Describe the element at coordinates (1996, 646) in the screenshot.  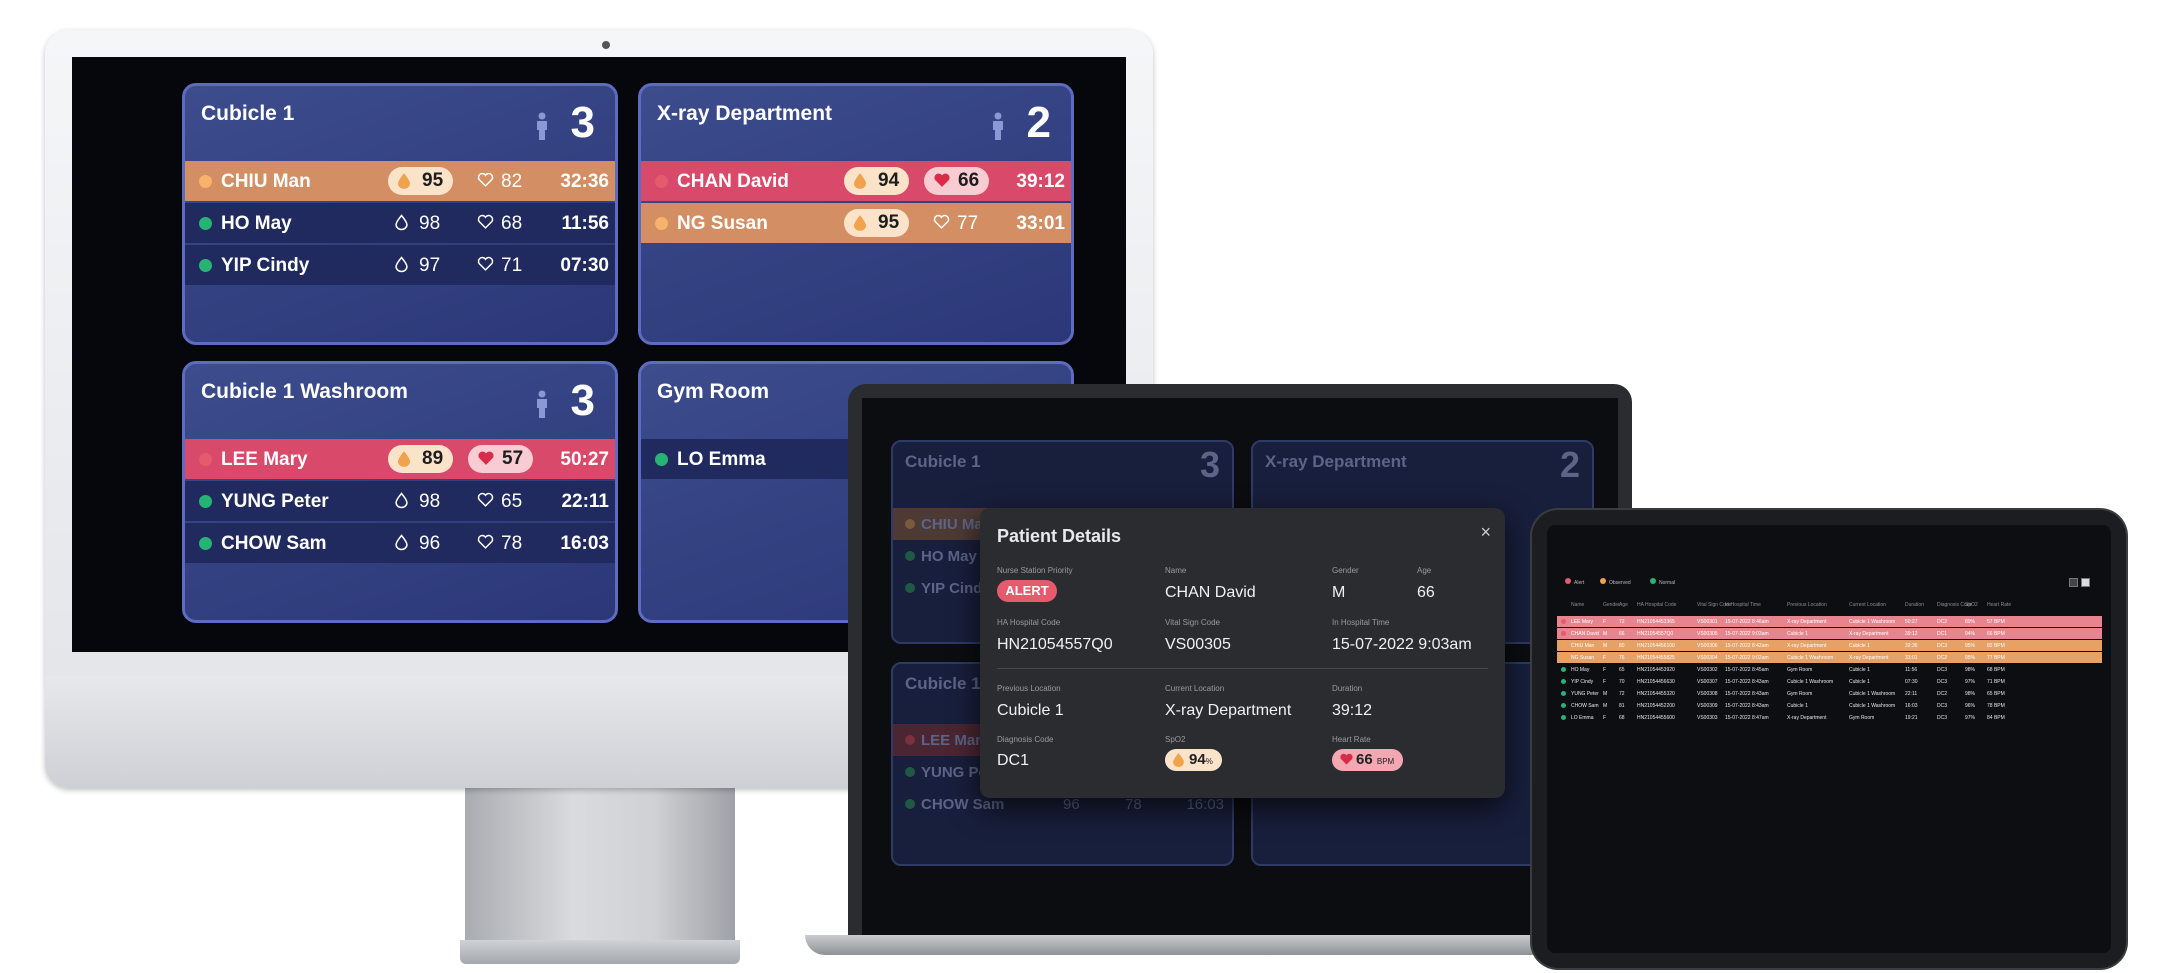
I see `table-cell: 82 BPM` at that location.